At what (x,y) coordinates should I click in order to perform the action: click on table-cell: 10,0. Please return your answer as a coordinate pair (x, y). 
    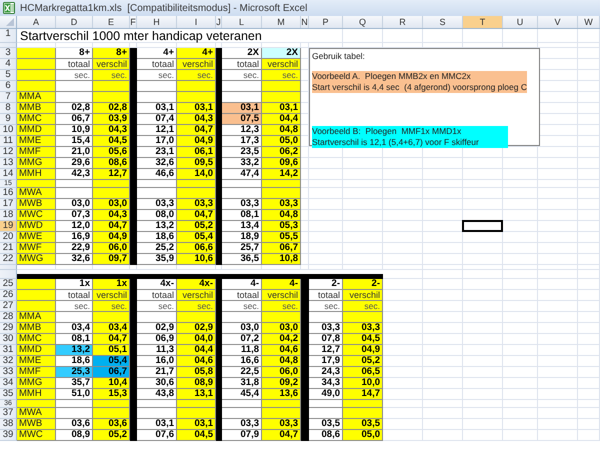
    Looking at the image, I should click on (363, 383).